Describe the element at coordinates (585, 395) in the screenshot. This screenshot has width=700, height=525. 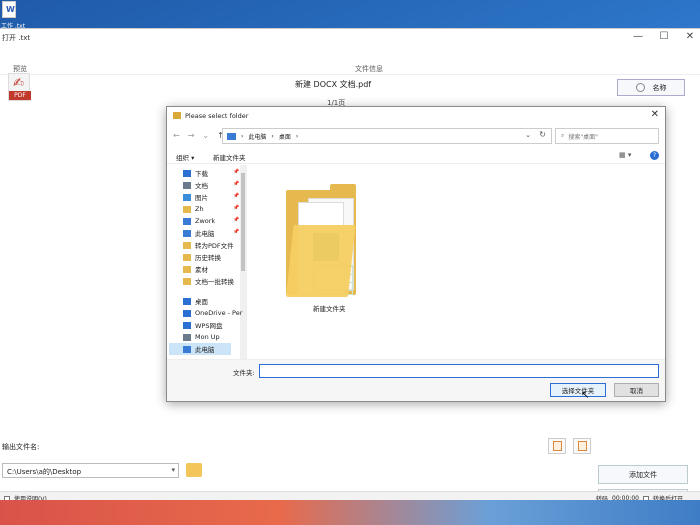
I see `mouse-cursor-icon: ↖` at that location.